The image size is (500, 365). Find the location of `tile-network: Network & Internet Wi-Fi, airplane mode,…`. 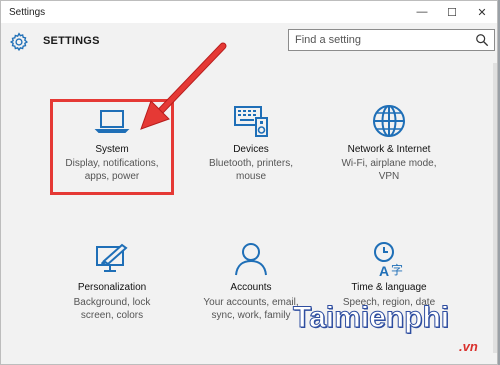

tile-network: Network & Internet Wi-Fi, airplane mode,… is located at coordinates (389, 149).